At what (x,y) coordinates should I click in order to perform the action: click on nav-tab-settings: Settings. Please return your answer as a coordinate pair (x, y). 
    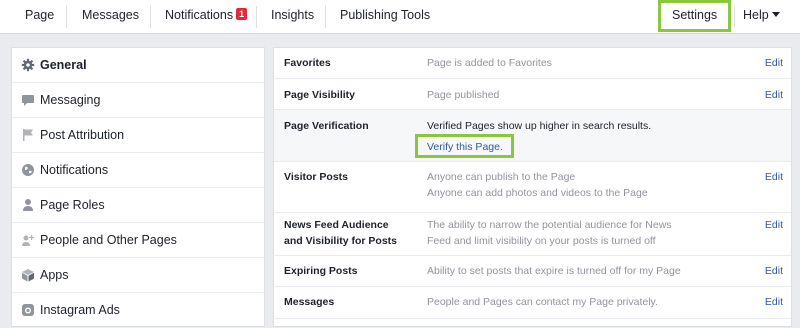
    Looking at the image, I should click on (694, 16).